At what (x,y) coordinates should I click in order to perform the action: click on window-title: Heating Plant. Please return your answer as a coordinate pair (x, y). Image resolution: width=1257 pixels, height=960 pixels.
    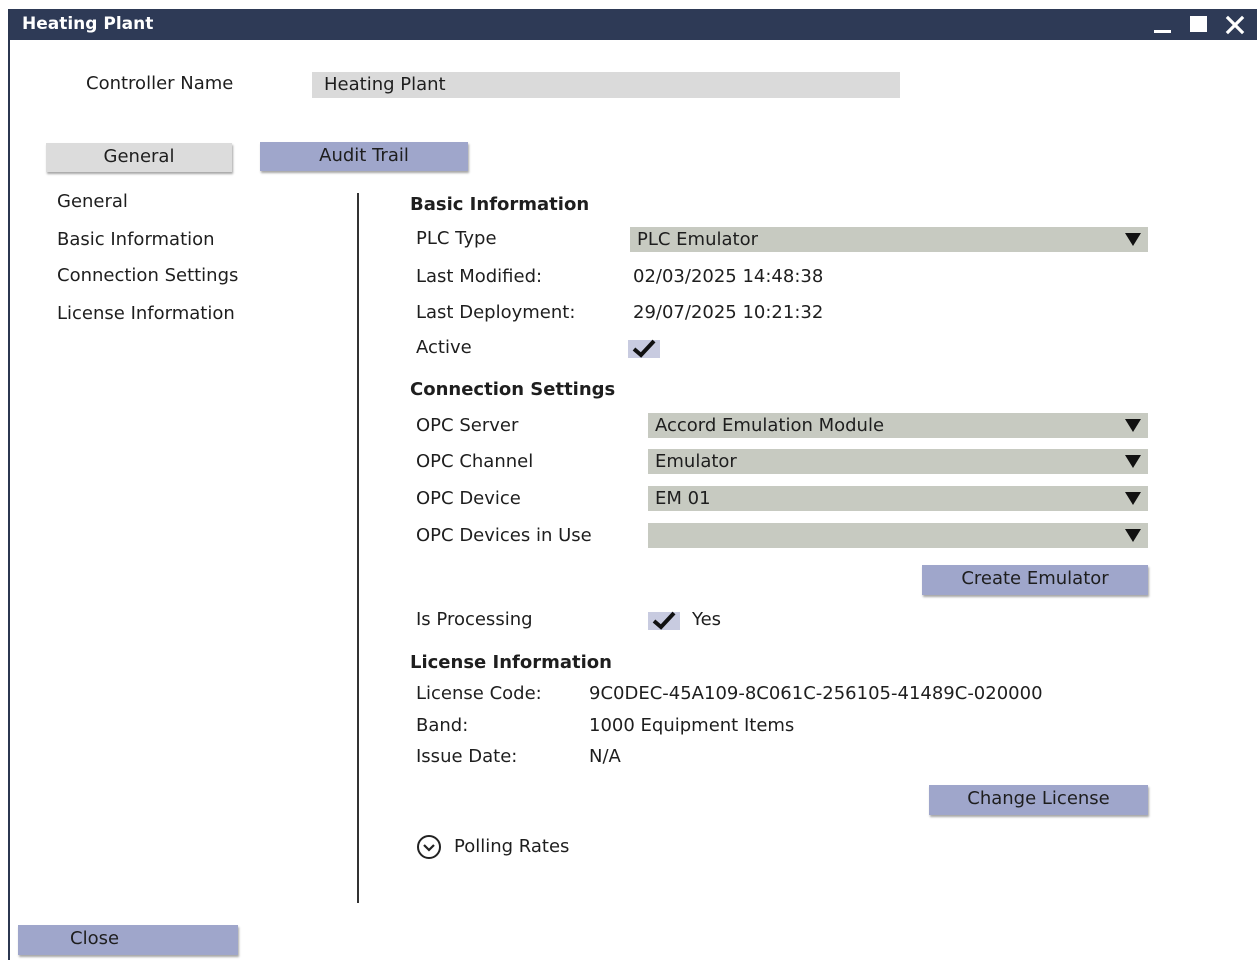
    Looking at the image, I should click on (88, 24).